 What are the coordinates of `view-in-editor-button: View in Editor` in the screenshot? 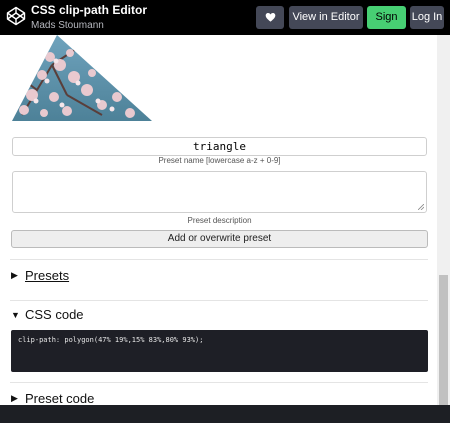 It's located at (326, 17).